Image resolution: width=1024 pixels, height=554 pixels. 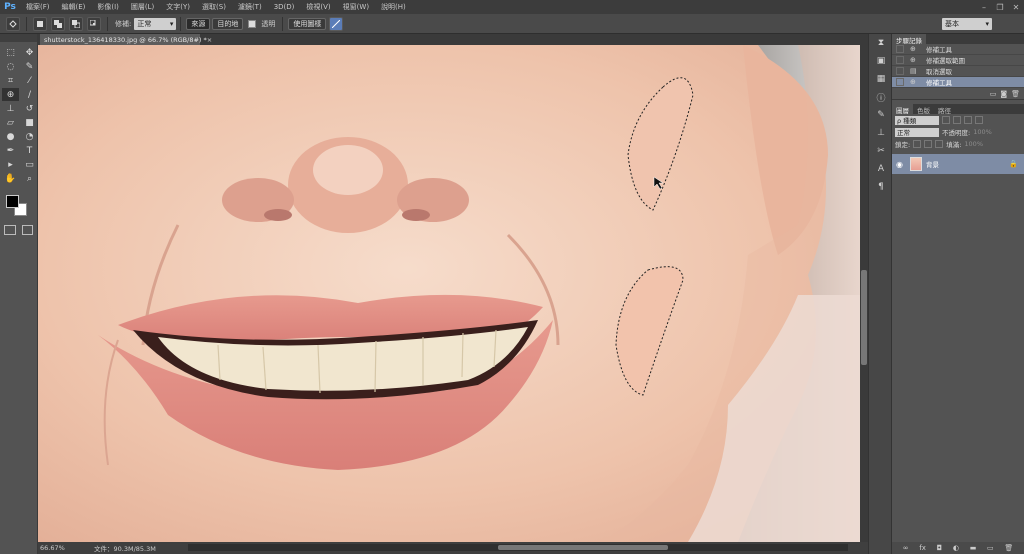 What do you see at coordinates (881, 133) in the screenshot?
I see `clone-source-panel-icon: ⊥` at bounding box center [881, 133].